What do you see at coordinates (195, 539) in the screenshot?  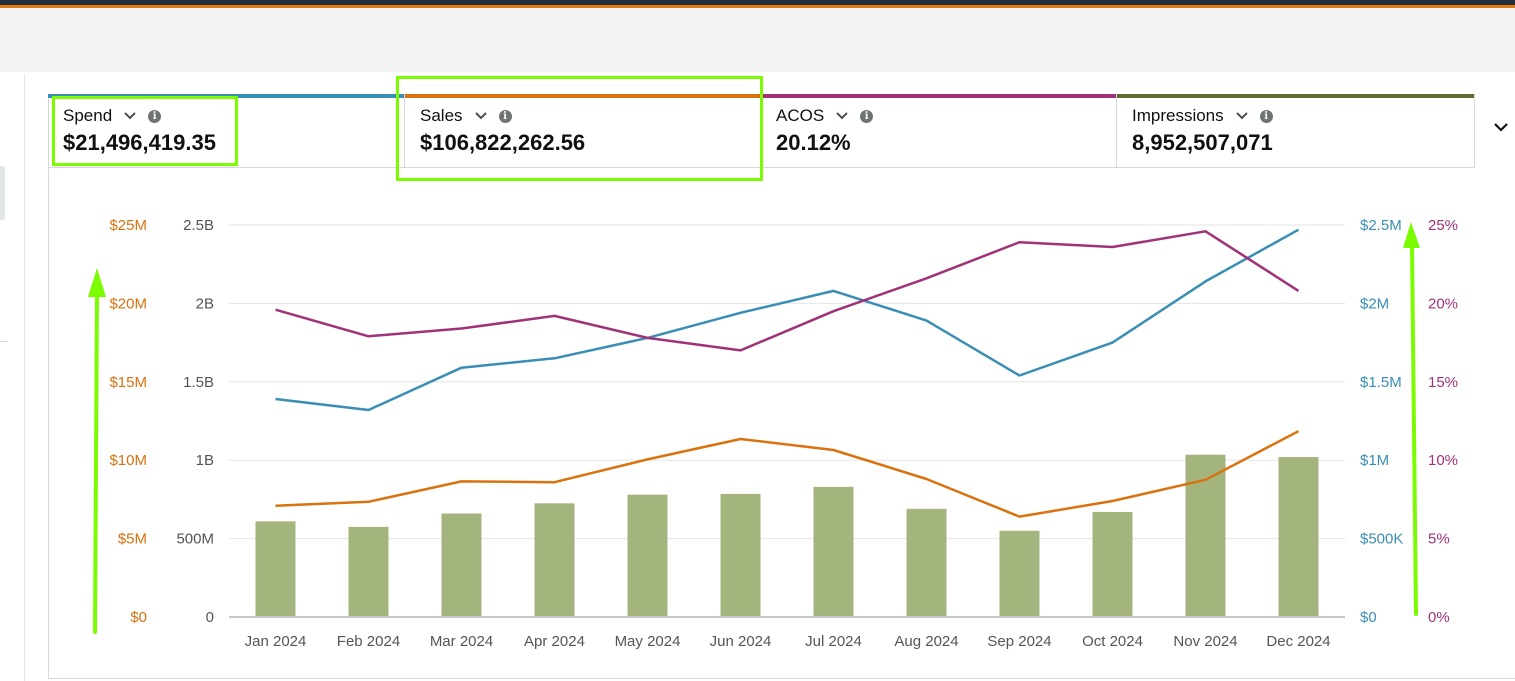 I see `impressions-axis-tick-label: 500M` at bounding box center [195, 539].